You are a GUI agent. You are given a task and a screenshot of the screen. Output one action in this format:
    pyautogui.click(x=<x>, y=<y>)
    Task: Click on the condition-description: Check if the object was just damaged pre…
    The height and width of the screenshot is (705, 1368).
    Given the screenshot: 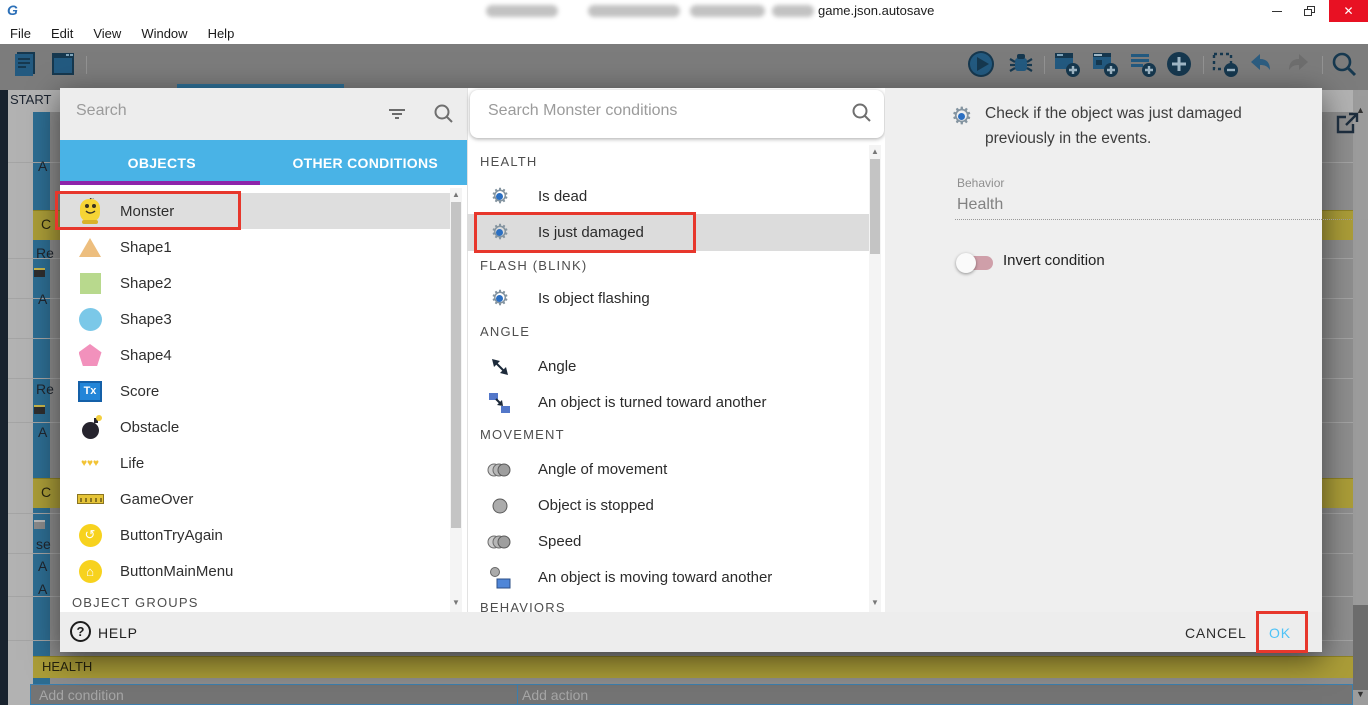 What is the action you would take?
    pyautogui.click(x=1113, y=126)
    